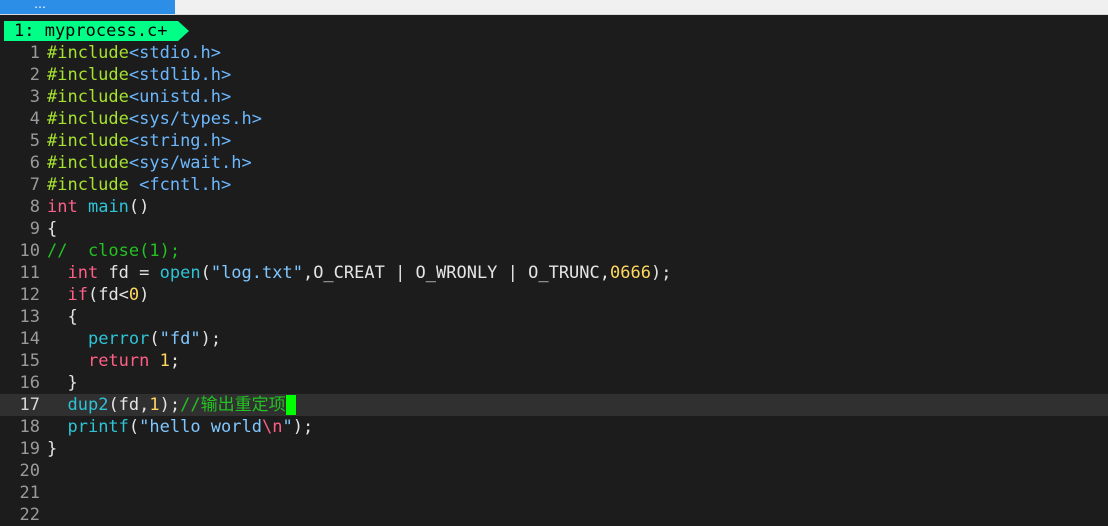  I want to click on code-text: printf("hello world\n");, so click(180, 427).